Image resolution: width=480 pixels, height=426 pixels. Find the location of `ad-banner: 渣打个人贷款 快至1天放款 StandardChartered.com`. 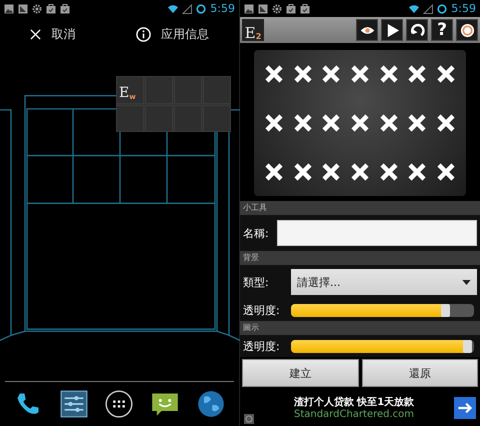

ad-banner: 渣打个人贷款 快至1天放款 StandardChartered.com is located at coordinates (360, 407).